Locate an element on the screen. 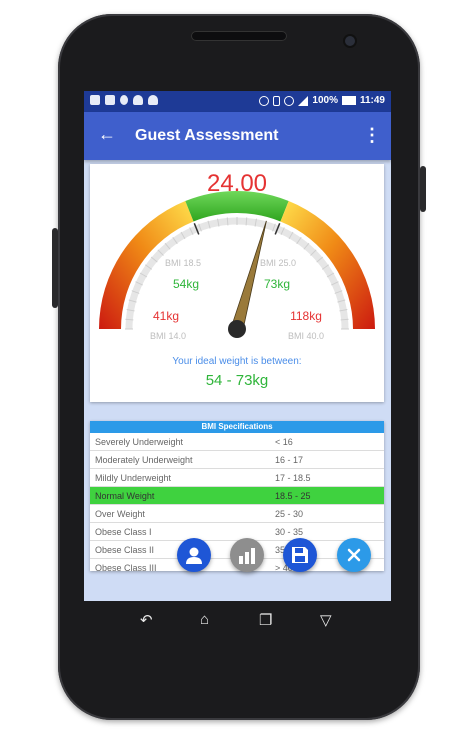 The height and width of the screenshot is (734, 474). vibrate-icon is located at coordinates (277, 100).